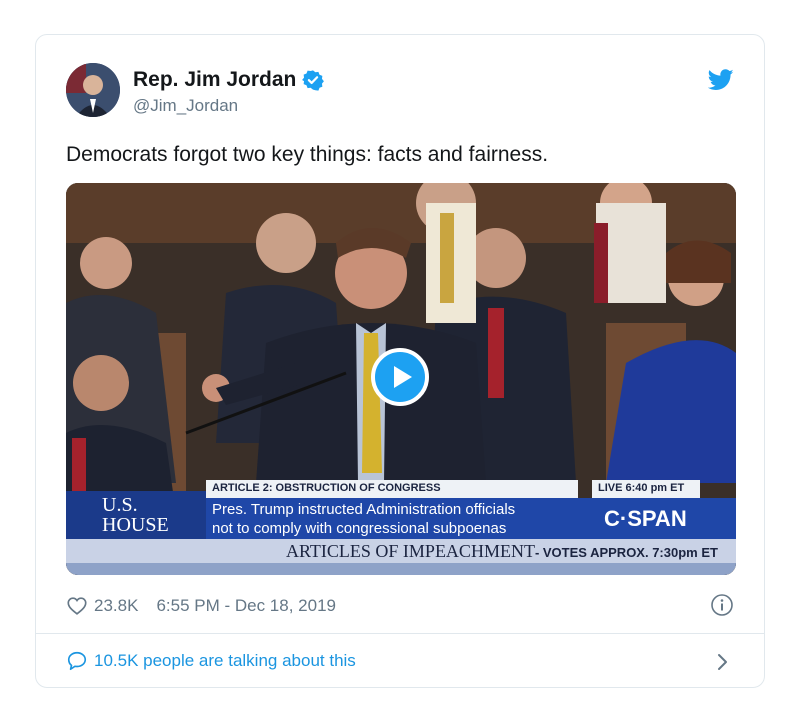  Describe the element at coordinates (626, 552) in the screenshot. I see `ticker-votes: - VOTES APPROX. 7:30pm ET` at that location.